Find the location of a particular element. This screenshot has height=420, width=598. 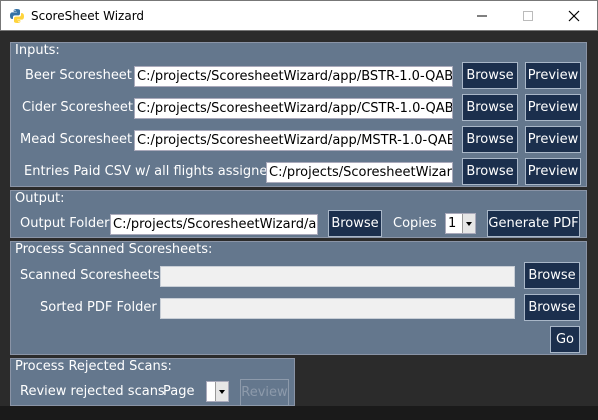

scanned-browse-button: Browse is located at coordinates (552, 275).